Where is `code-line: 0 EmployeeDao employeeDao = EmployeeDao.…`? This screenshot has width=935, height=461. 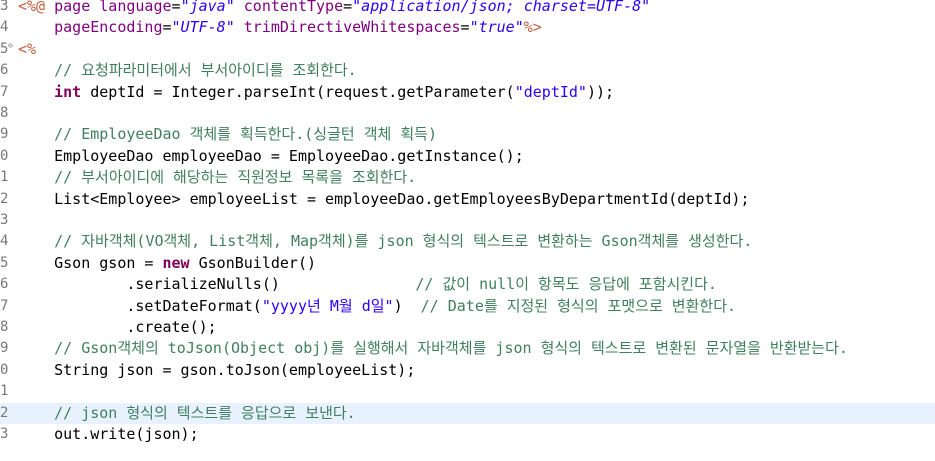
code-line: 0 EmployeeDao employeeDao = EmployeeDao.… is located at coordinates (467, 156).